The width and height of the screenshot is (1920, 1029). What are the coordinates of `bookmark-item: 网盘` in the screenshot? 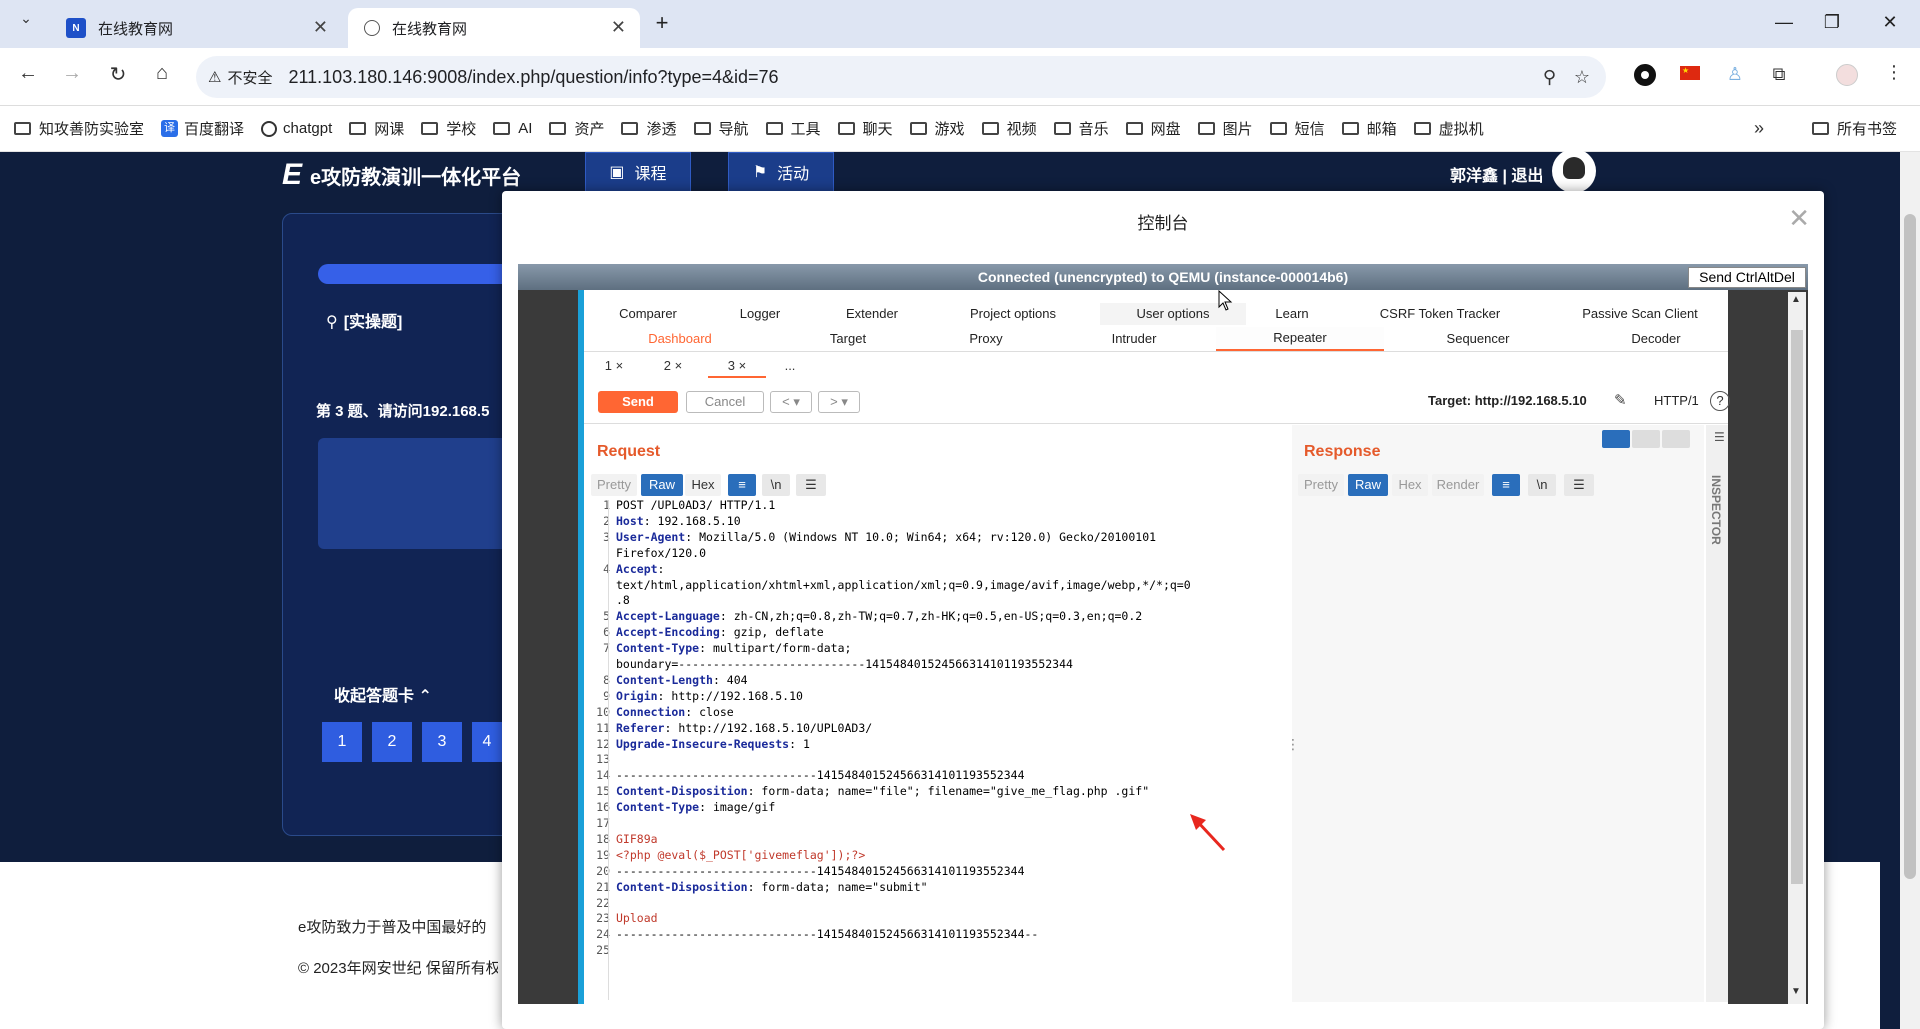 It's located at (1153, 128).